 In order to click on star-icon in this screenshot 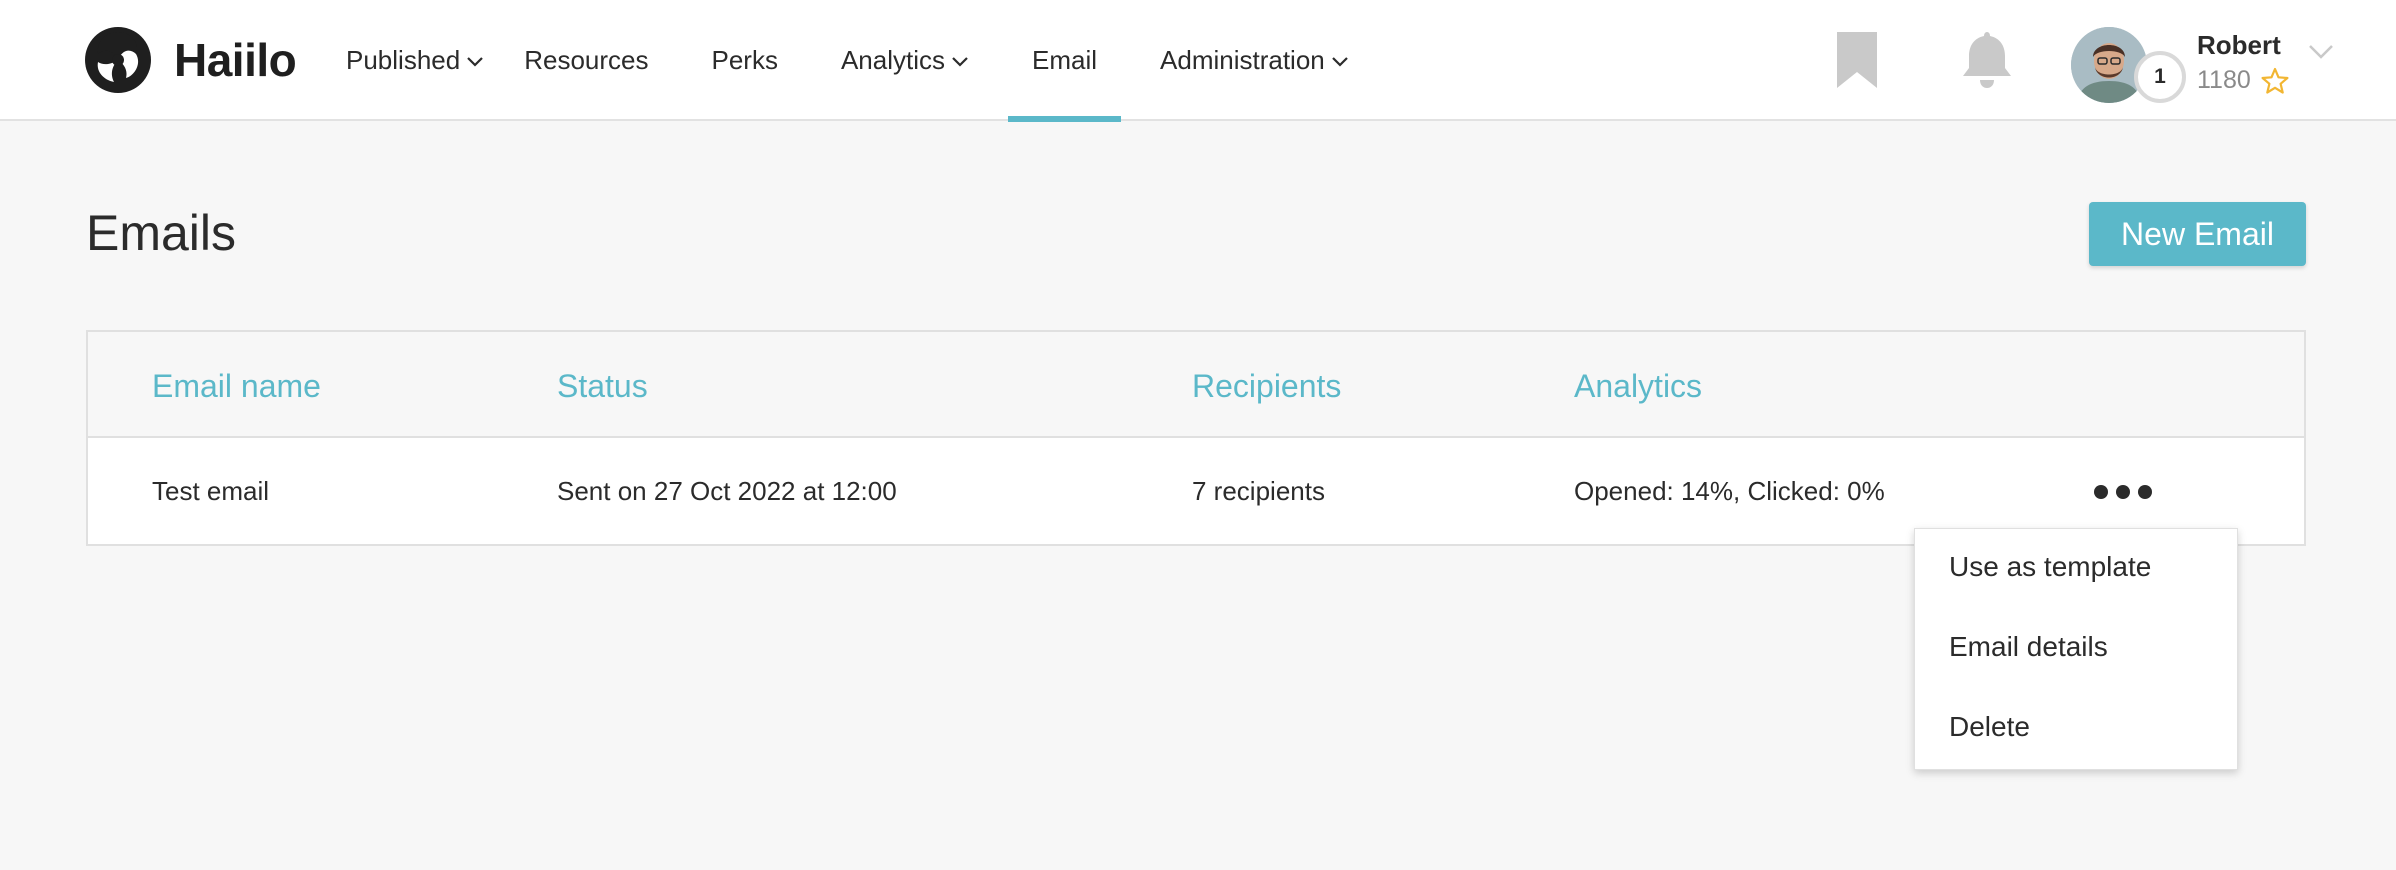, I will do `click(2275, 80)`.